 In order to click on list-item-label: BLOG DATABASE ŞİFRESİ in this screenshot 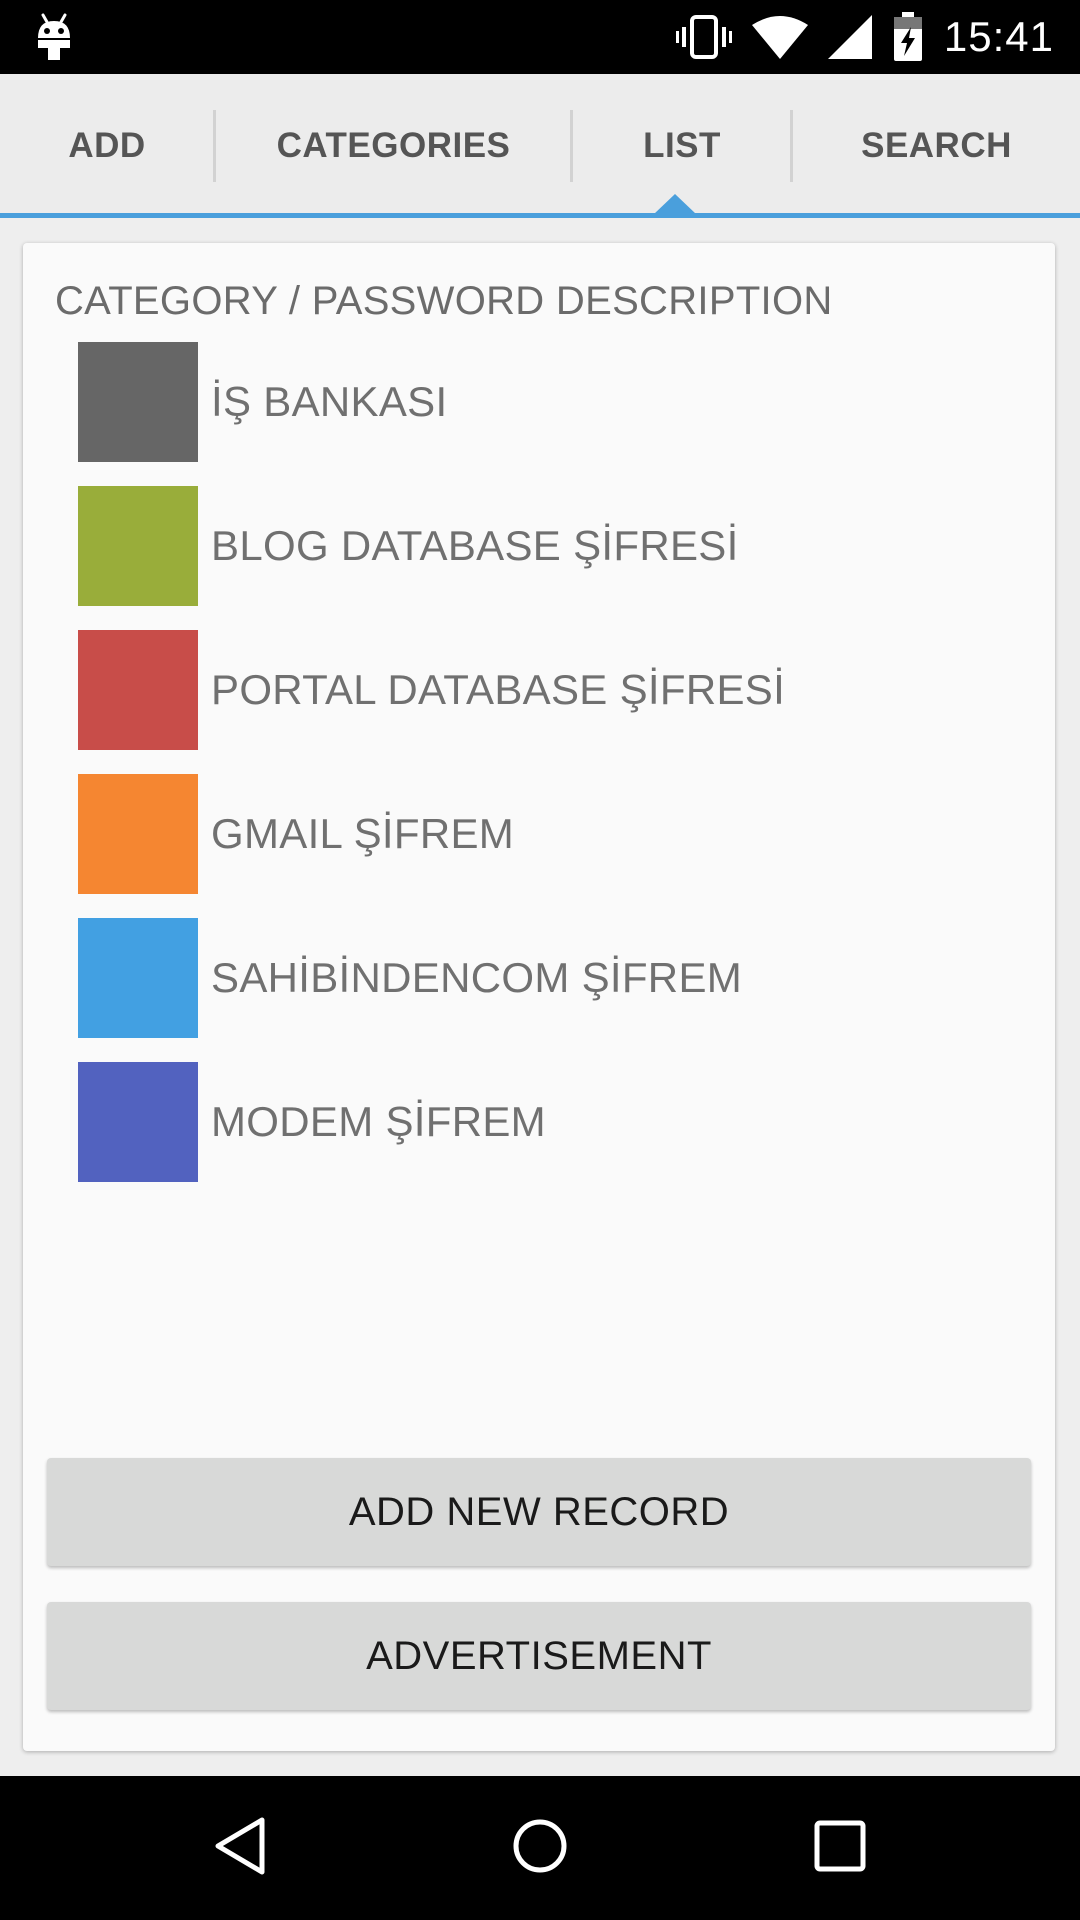, I will do `click(475, 545)`.